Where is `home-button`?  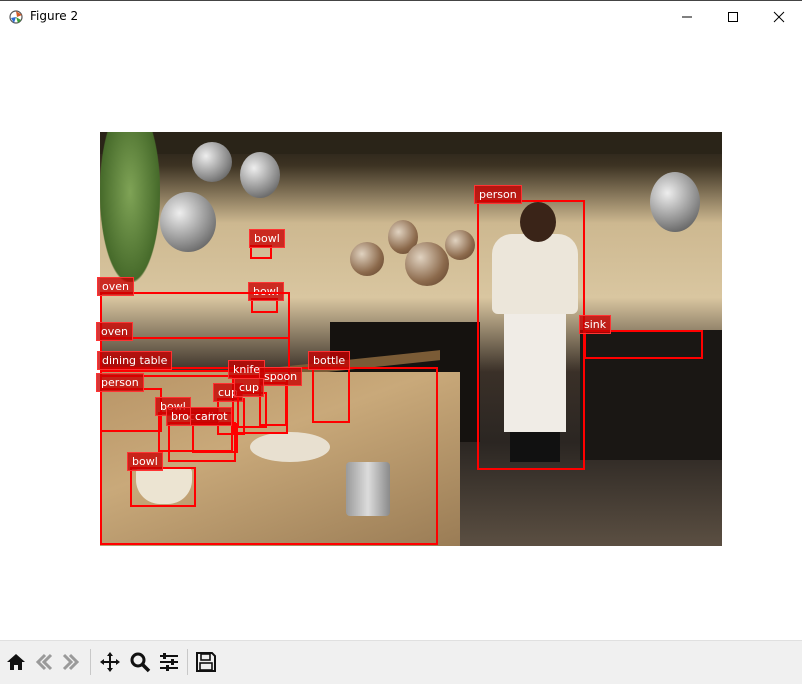 home-button is located at coordinates (16, 662).